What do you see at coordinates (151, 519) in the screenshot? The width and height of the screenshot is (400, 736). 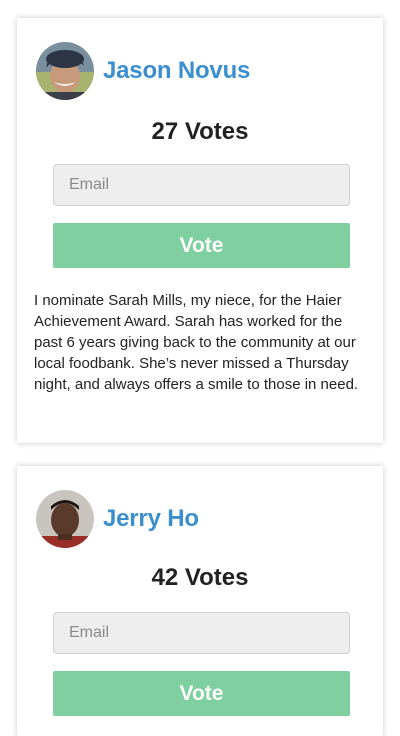 I see `nominee-name-link: Jerry Ho` at bounding box center [151, 519].